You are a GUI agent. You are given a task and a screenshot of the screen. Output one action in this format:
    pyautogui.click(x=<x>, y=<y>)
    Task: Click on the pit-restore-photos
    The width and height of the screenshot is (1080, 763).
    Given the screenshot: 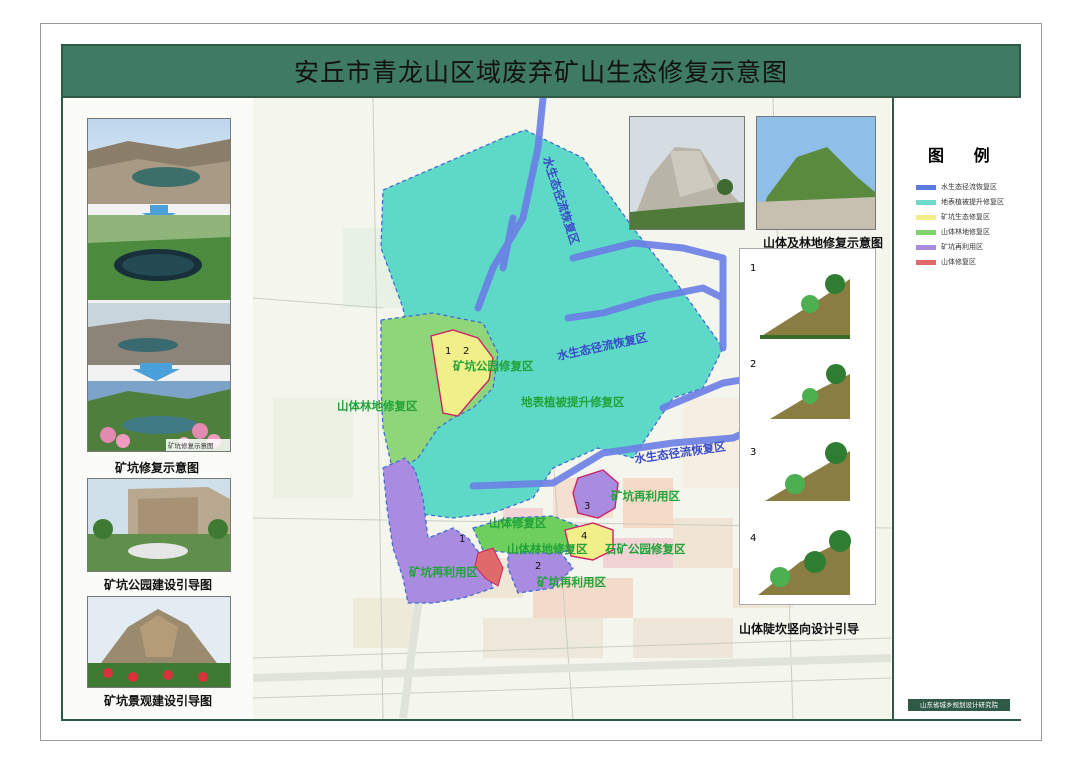 What is the action you would take?
    pyautogui.click(x=159, y=285)
    